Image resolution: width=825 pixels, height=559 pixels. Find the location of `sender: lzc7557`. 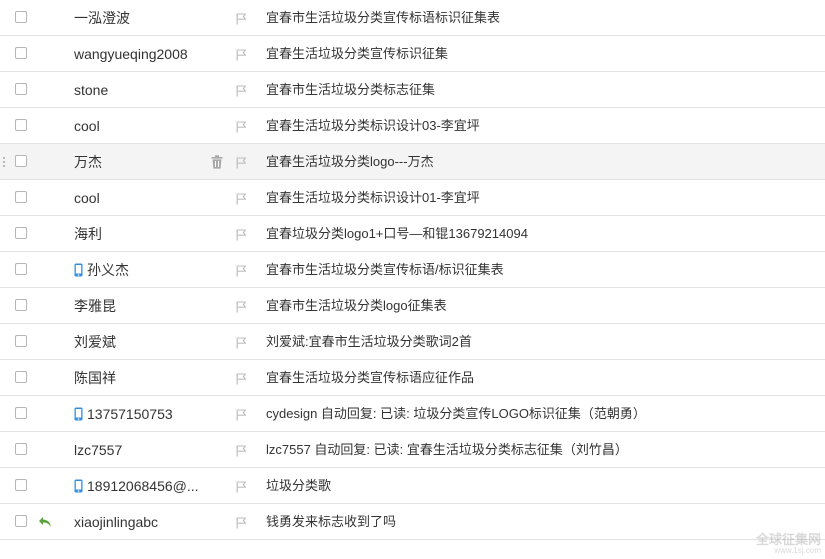

sender: lzc7557 is located at coordinates (98, 450).